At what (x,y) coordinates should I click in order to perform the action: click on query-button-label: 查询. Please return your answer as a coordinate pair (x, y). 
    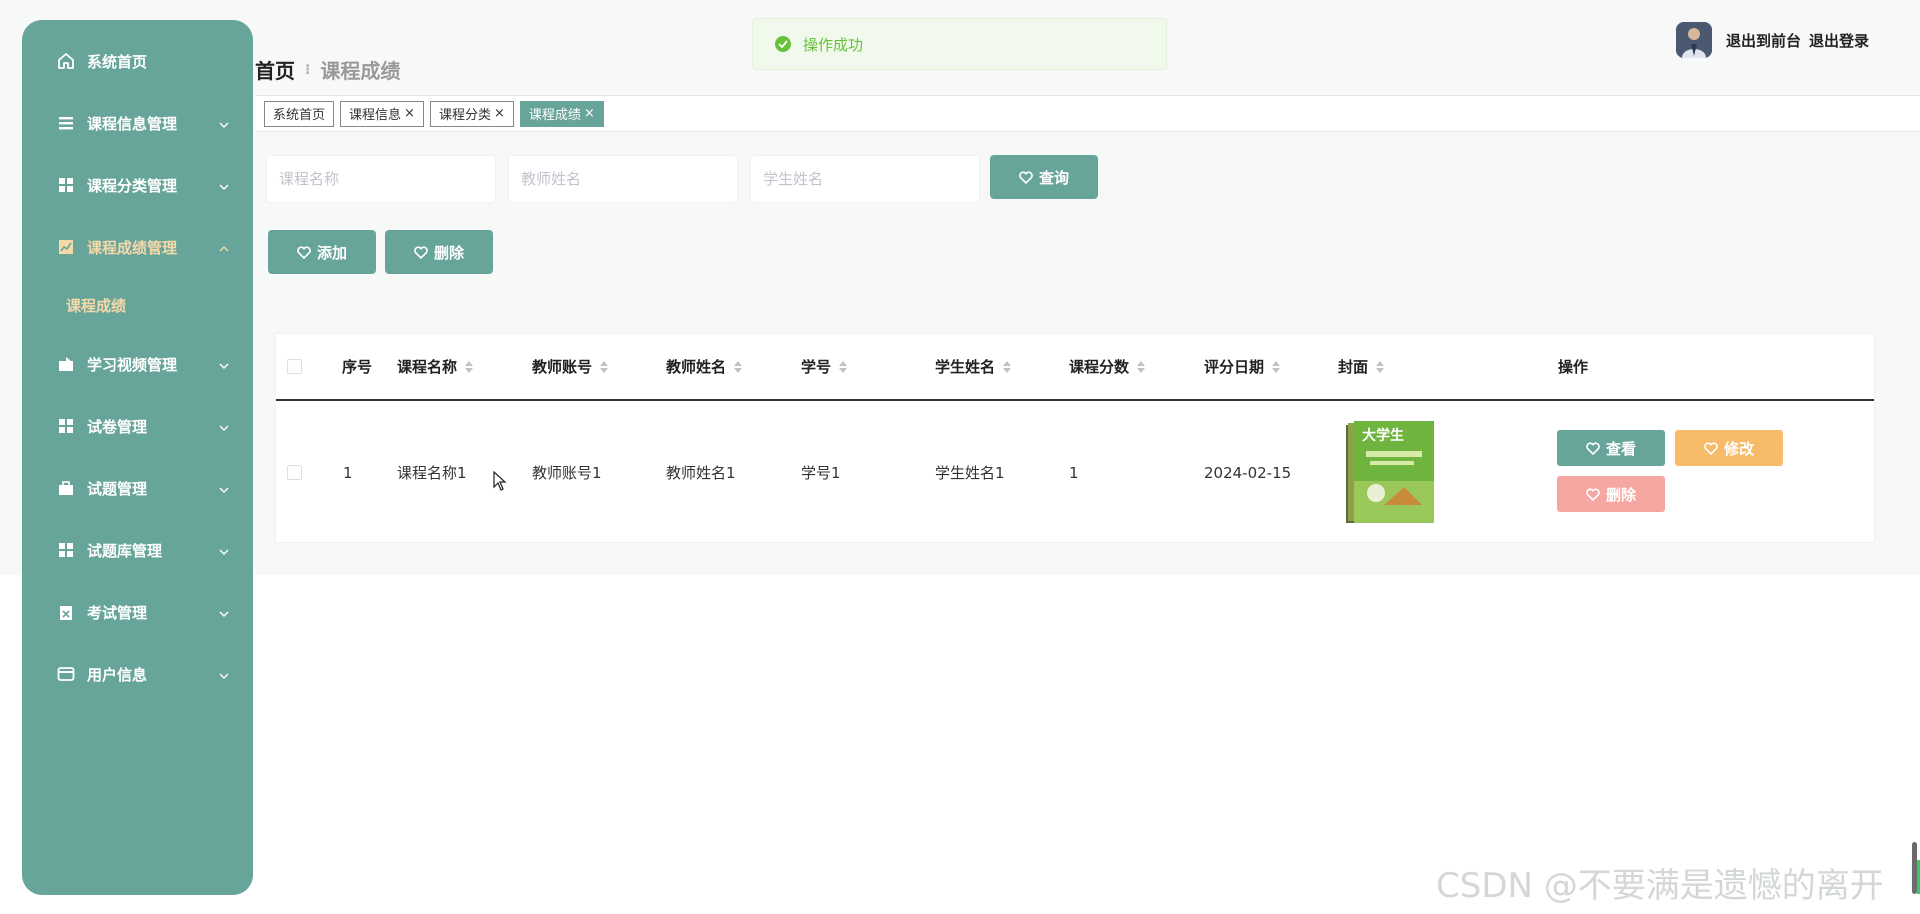
    Looking at the image, I should click on (1053, 177).